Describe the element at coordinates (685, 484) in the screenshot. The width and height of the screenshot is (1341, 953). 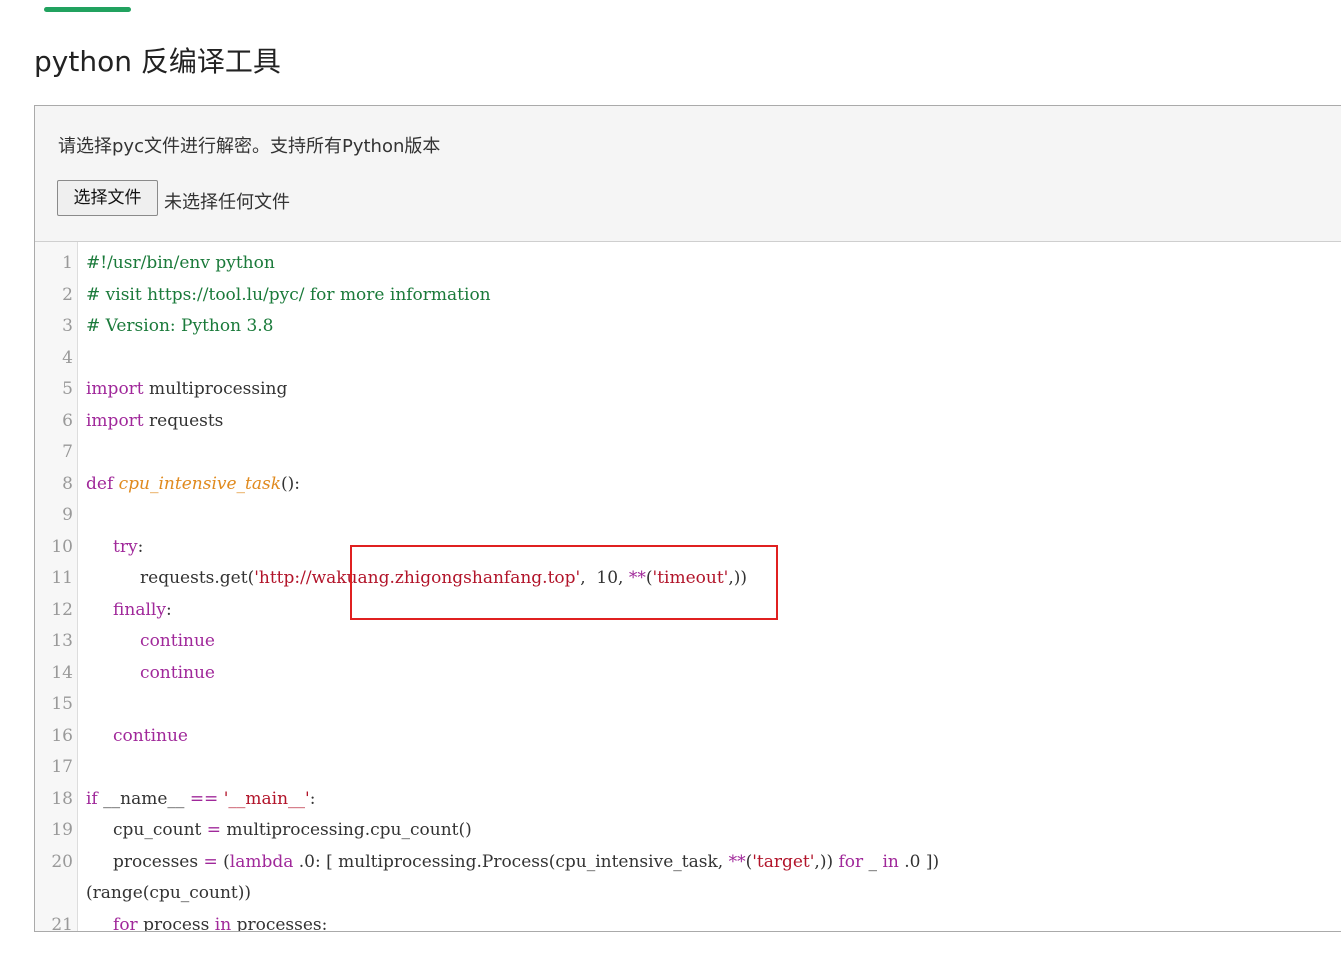
I see `code-line: 8 def cpu_intensive_task():` at that location.